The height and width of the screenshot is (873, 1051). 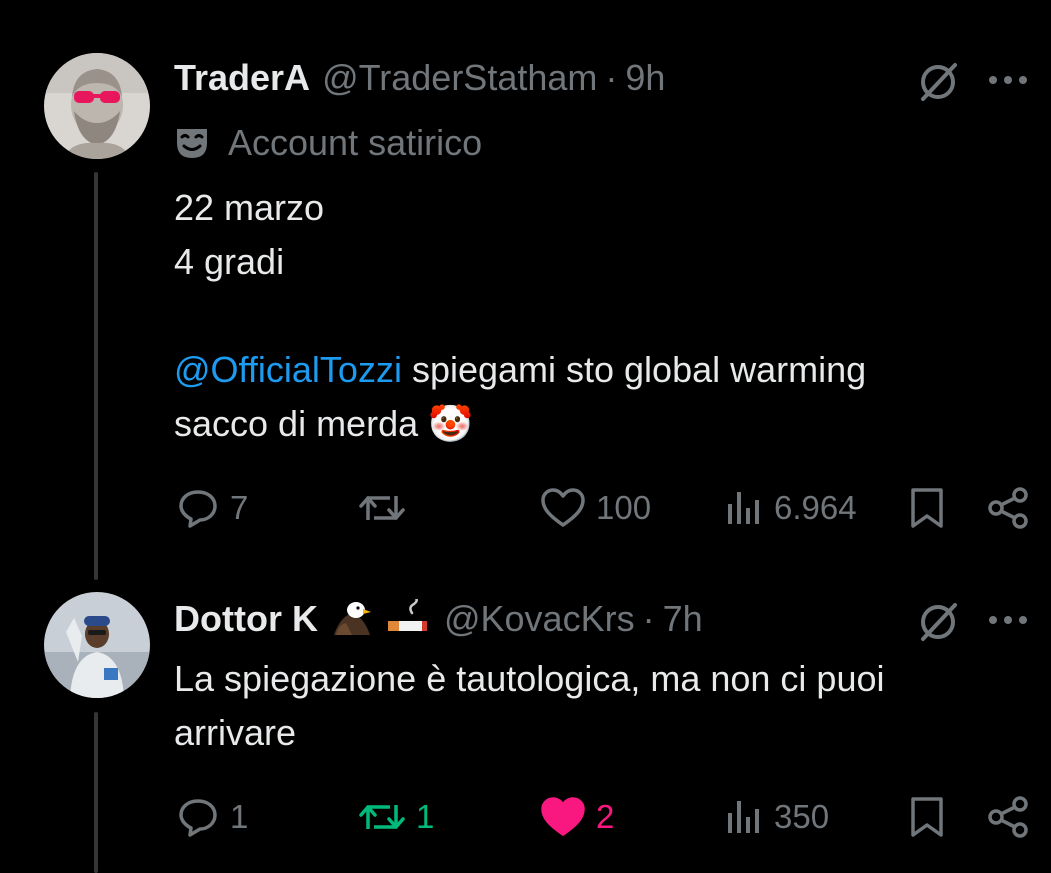 What do you see at coordinates (352, 619) in the screenshot?
I see `eagle-icon` at bounding box center [352, 619].